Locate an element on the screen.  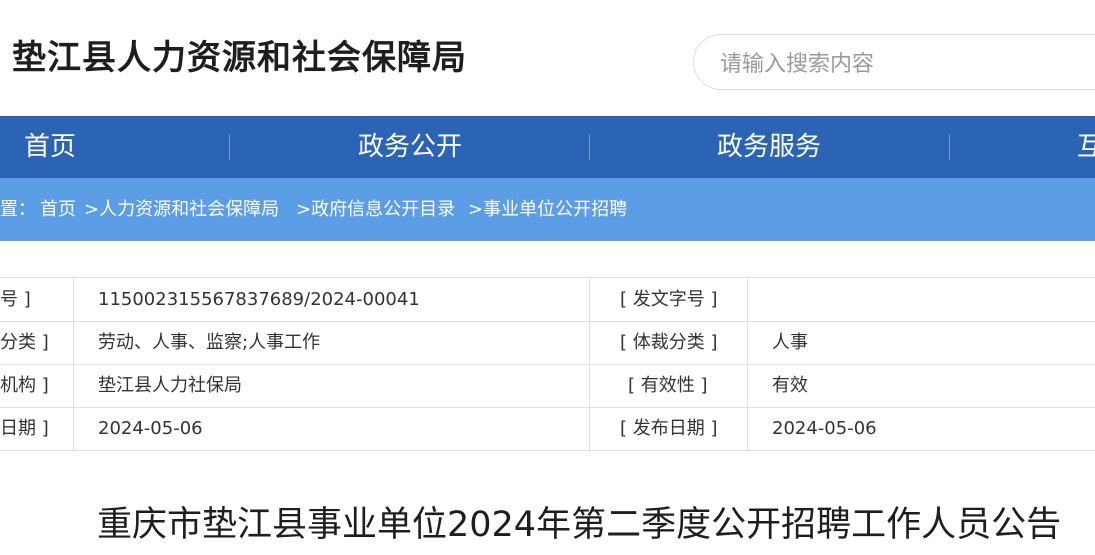
meta-label-issue-date: 日期 ] is located at coordinates (24, 428).